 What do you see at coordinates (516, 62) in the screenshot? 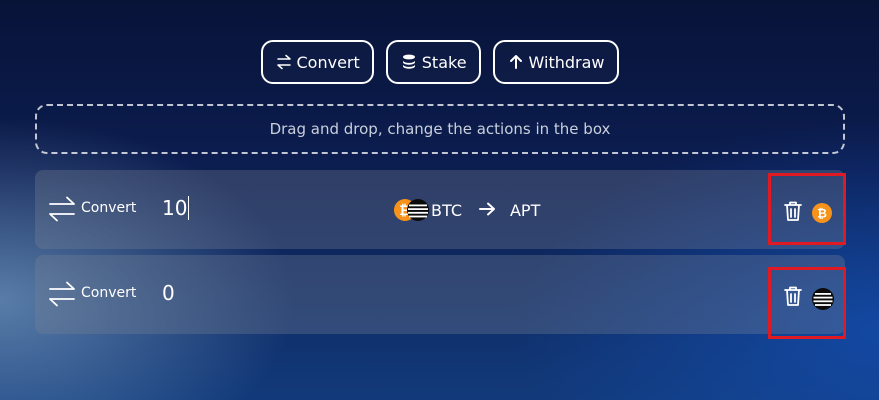
I see `arrow-up-icon` at bounding box center [516, 62].